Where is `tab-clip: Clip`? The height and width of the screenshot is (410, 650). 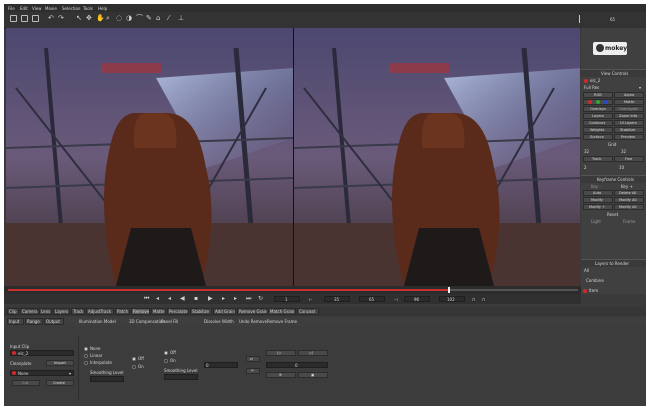 tab-clip: Clip is located at coordinates (13, 311).